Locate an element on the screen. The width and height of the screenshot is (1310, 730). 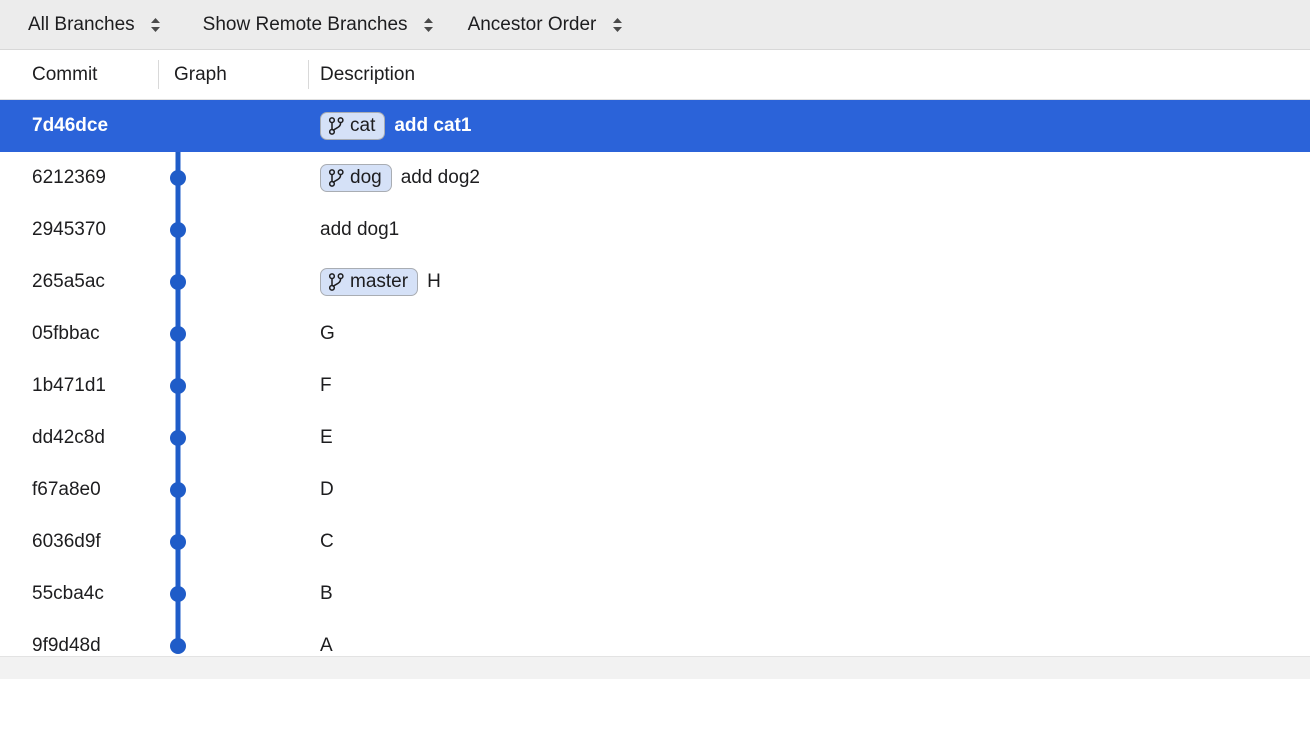
commit-hash: 6212369 is located at coordinates (69, 177).